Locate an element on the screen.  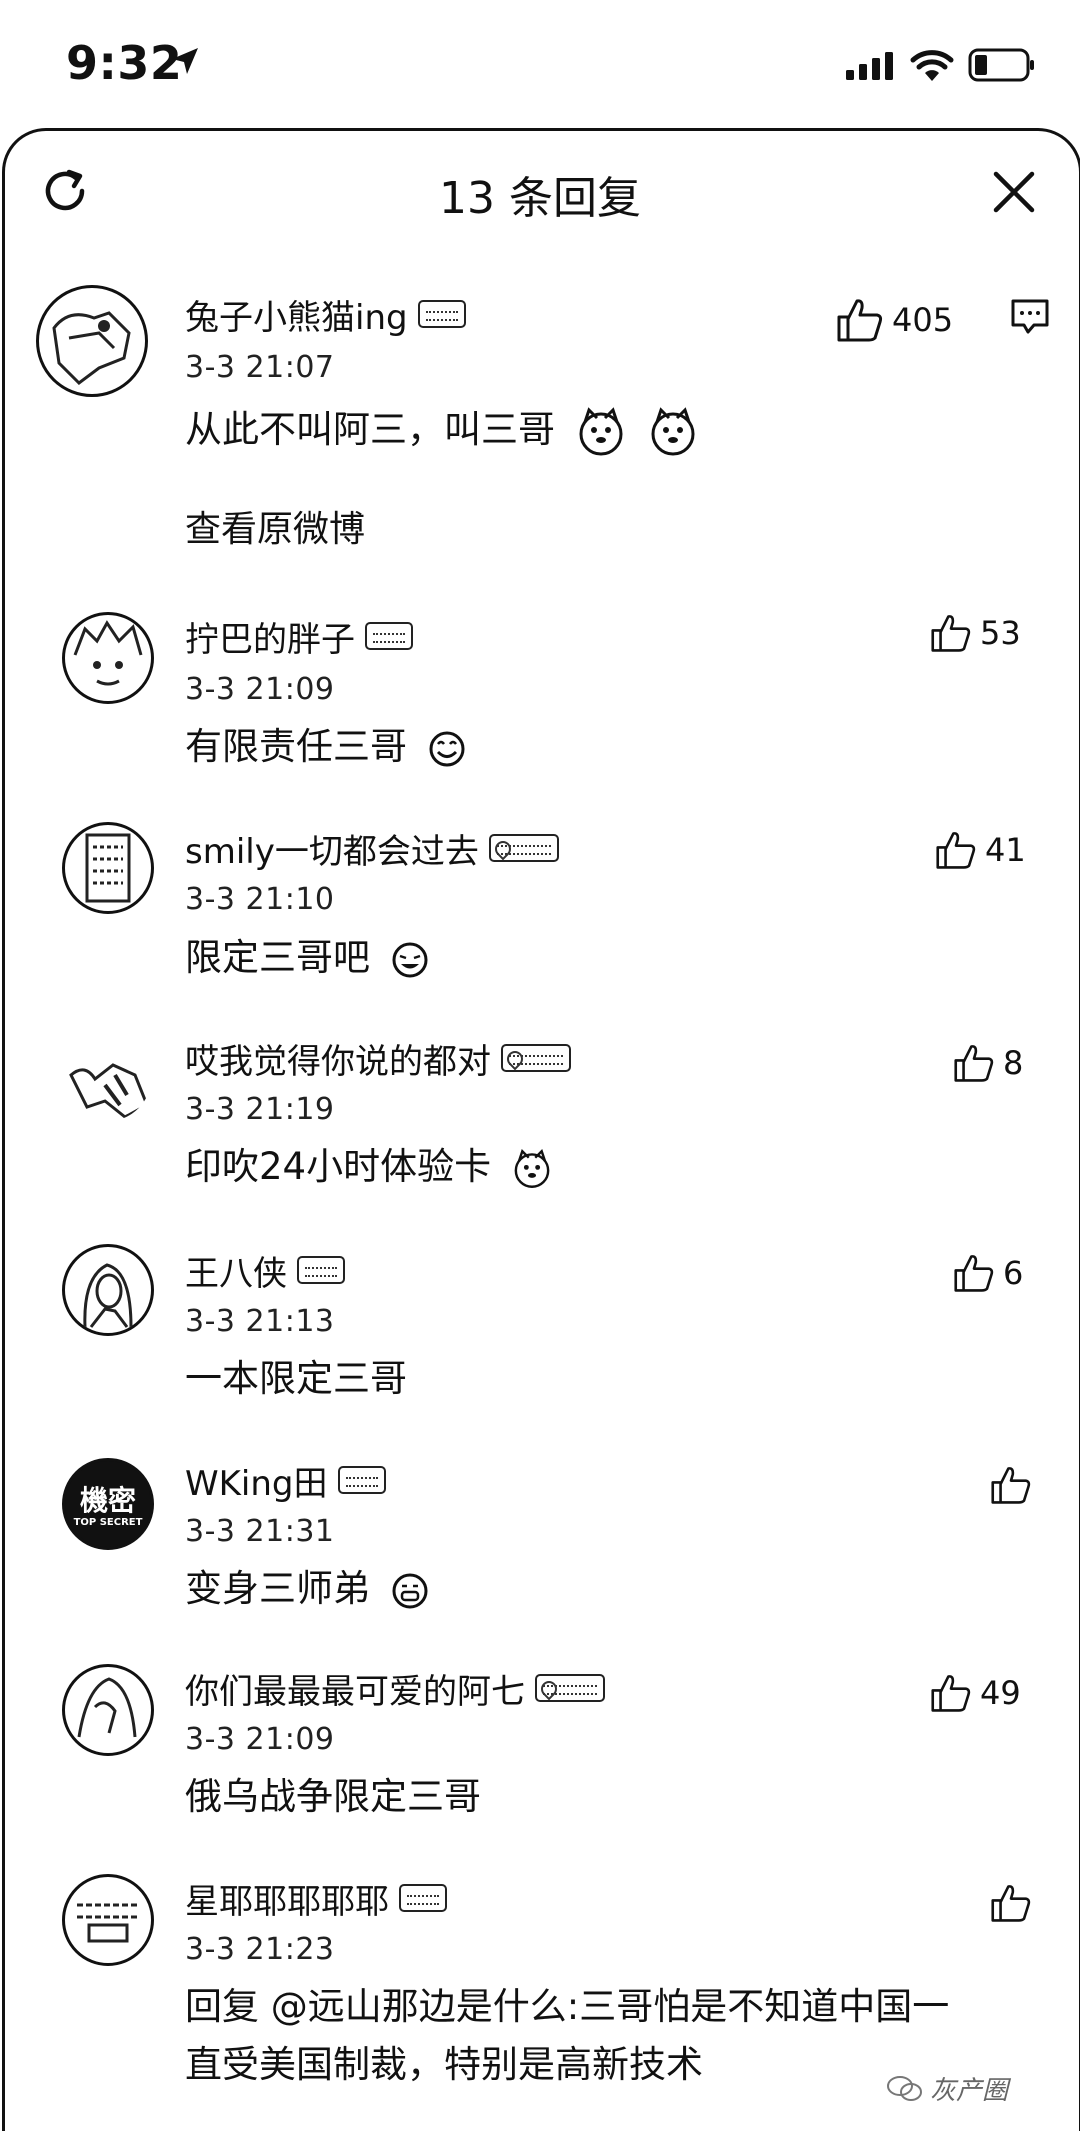
author-row: smily一切都会过去 is located at coordinates (372, 848).